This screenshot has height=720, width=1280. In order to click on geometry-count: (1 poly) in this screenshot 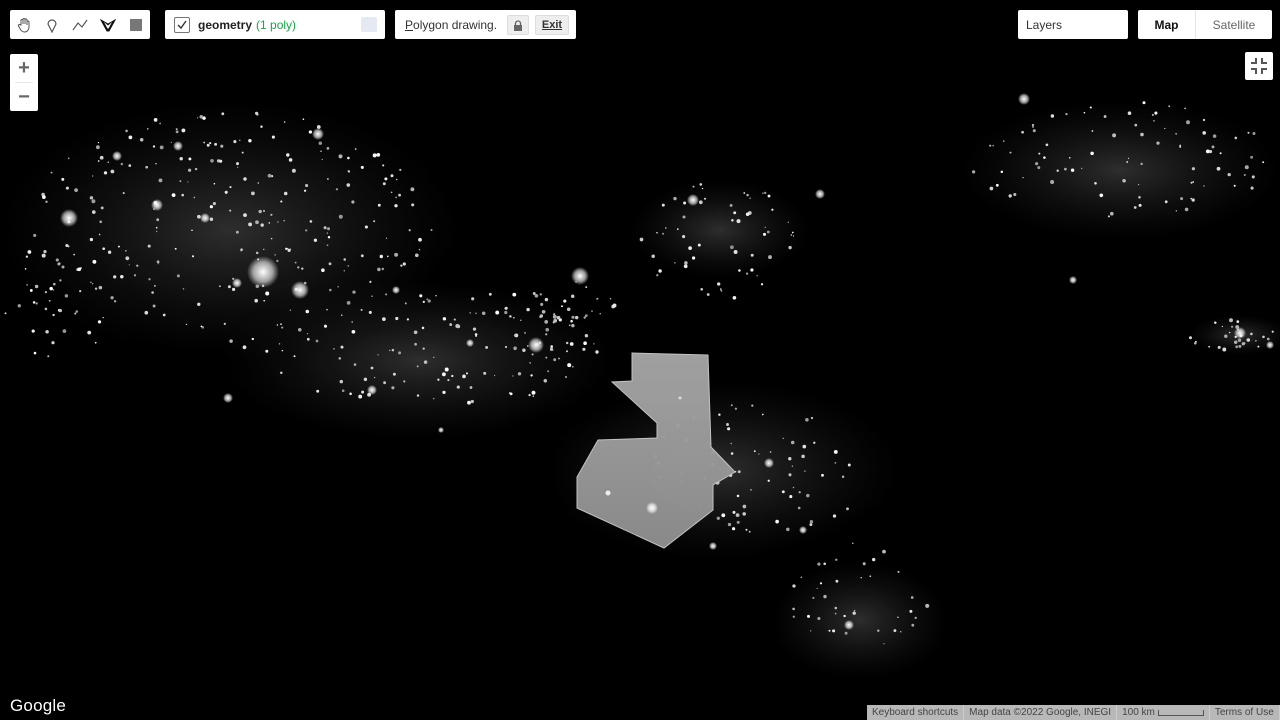, I will do `click(276, 24)`.